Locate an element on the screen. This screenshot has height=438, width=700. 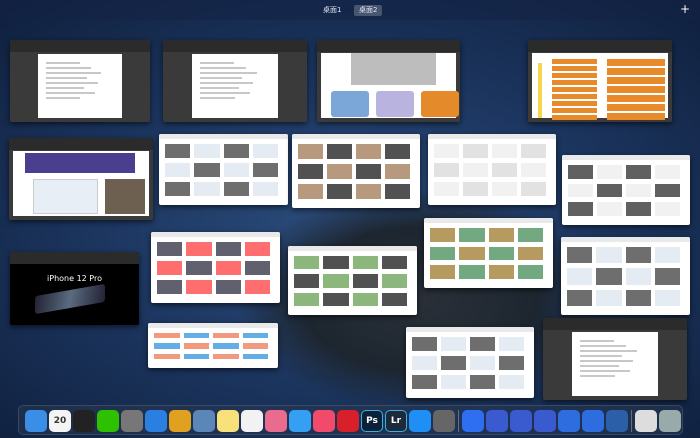
ppt-doc-2-icon is located at coordinates (521, 421).